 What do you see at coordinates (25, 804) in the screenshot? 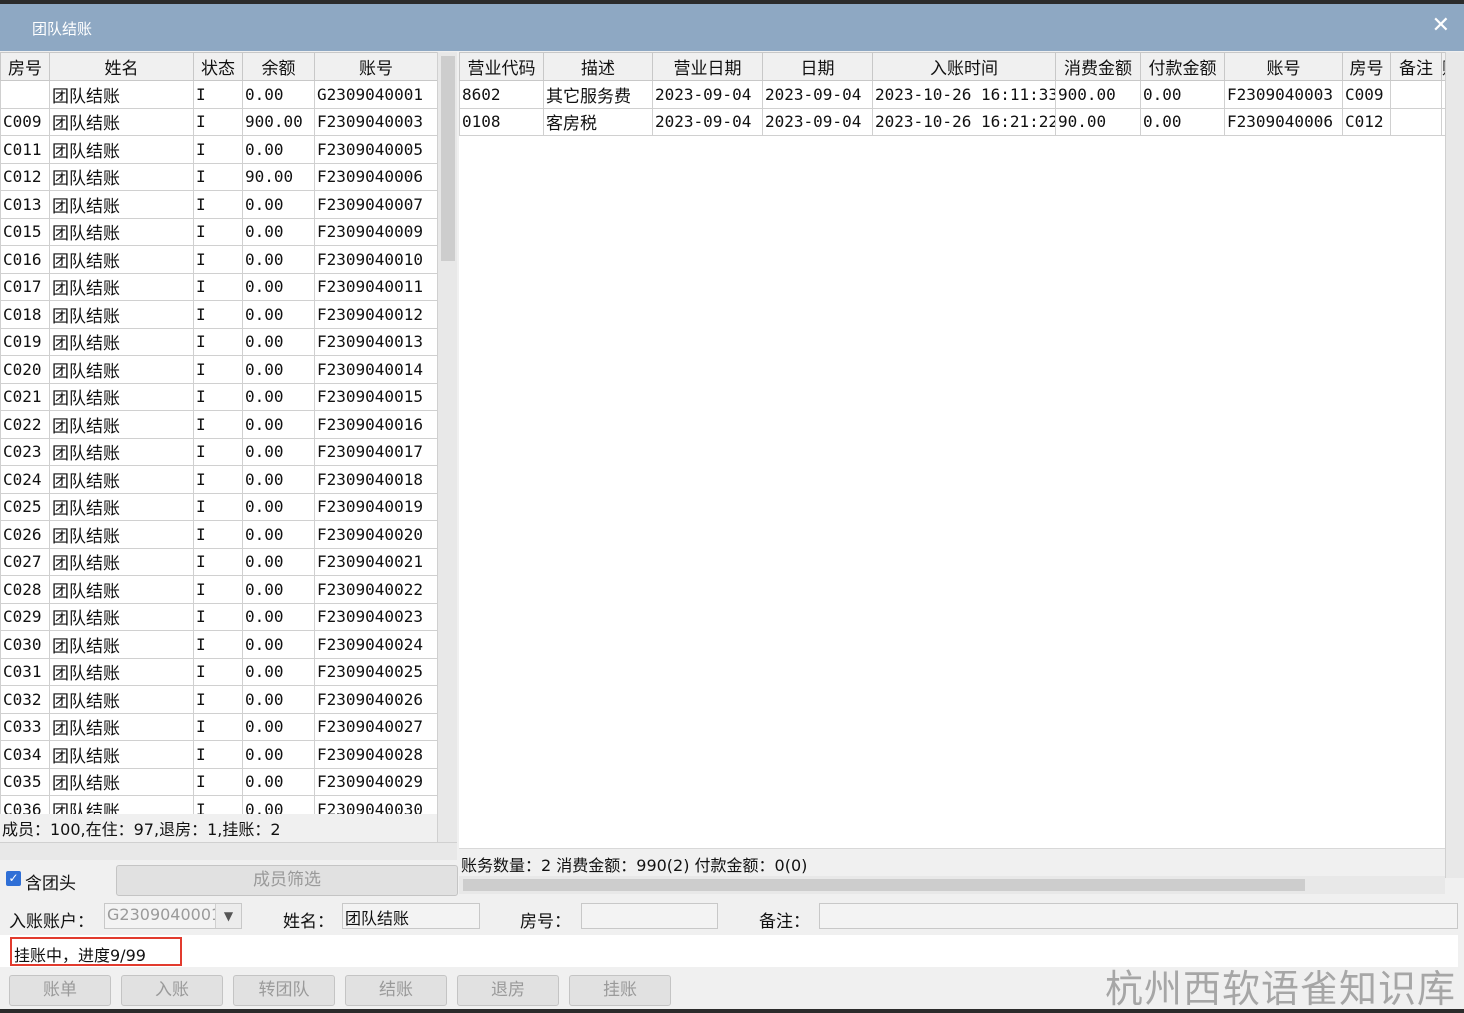
I see `table-cell: C036` at bounding box center [25, 804].